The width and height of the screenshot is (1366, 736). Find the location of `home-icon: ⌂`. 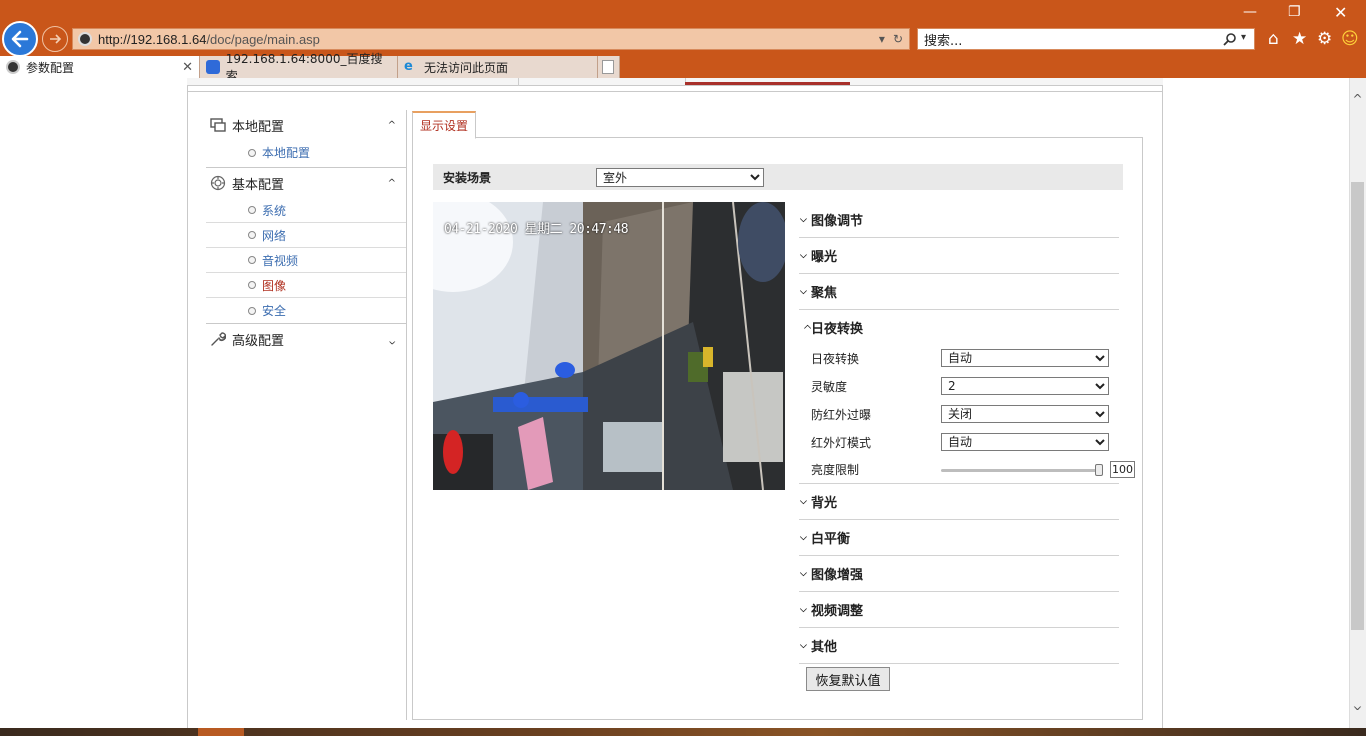

home-icon: ⌂ is located at coordinates (1273, 39).